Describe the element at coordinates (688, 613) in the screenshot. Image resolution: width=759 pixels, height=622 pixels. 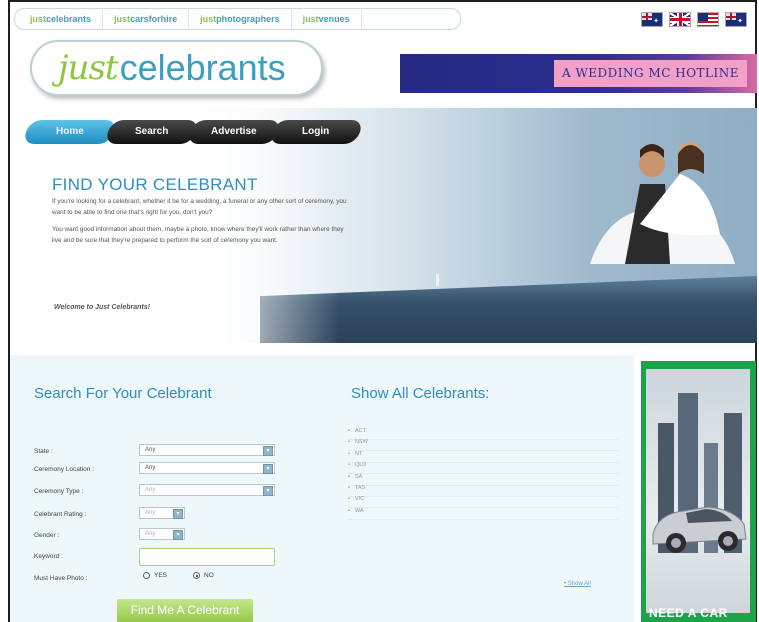
I see `ad-text: NEED A CAR` at that location.